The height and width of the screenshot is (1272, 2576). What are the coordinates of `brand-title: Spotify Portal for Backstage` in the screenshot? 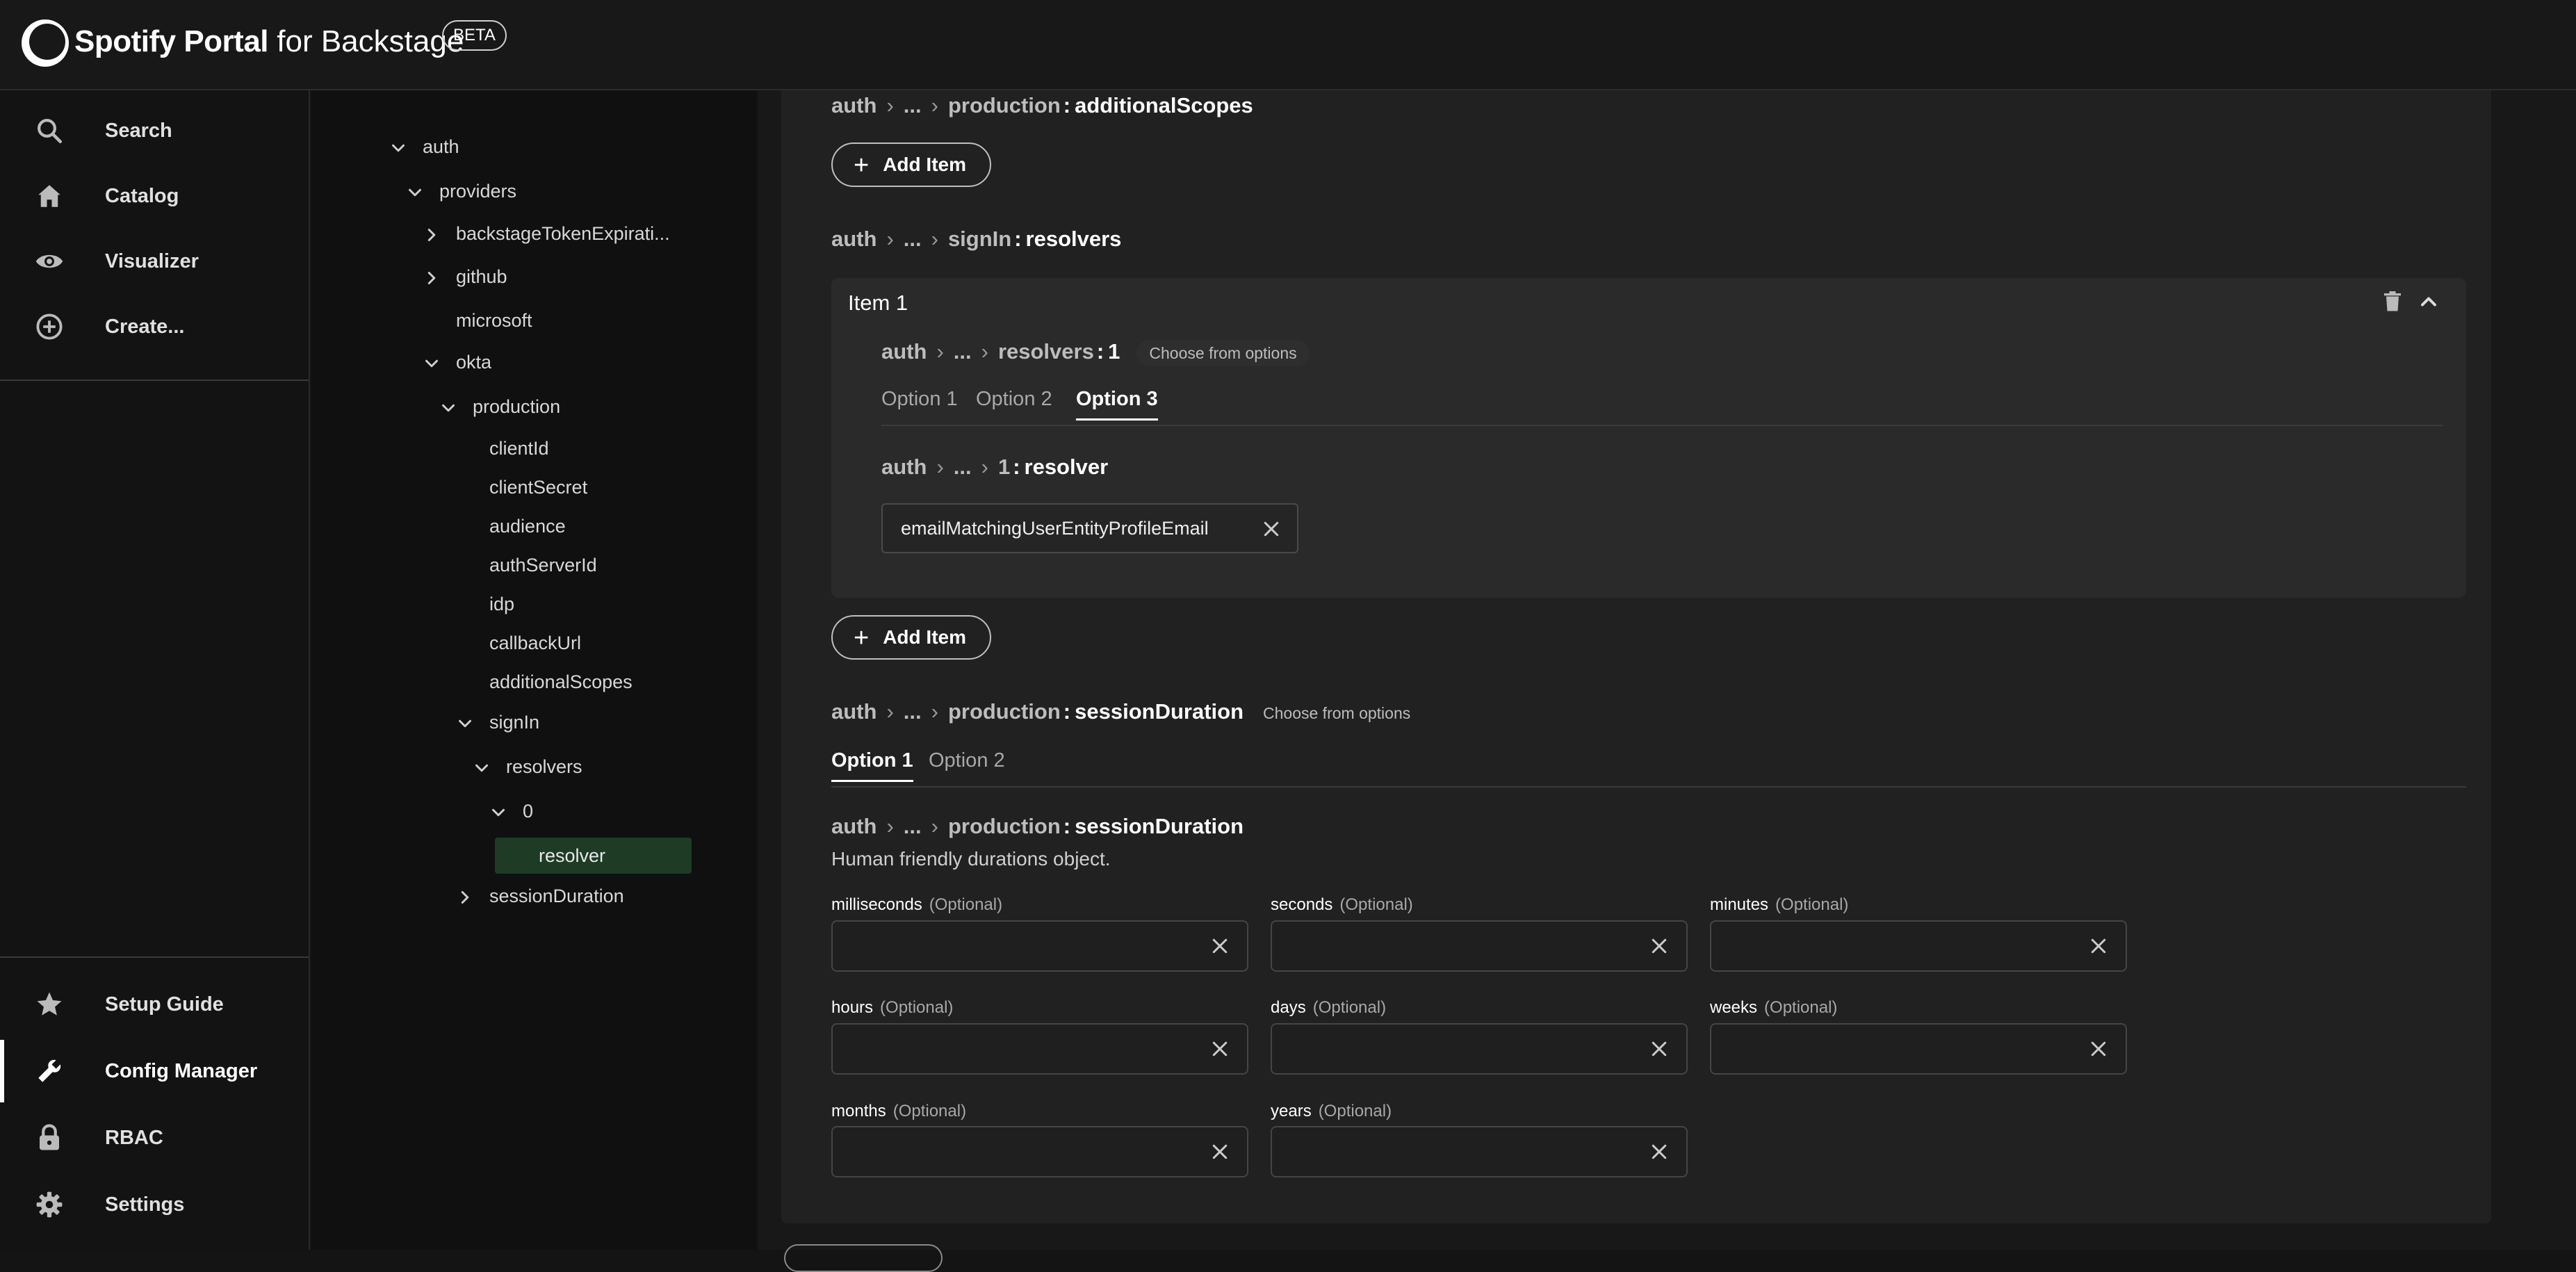 It's located at (269, 41).